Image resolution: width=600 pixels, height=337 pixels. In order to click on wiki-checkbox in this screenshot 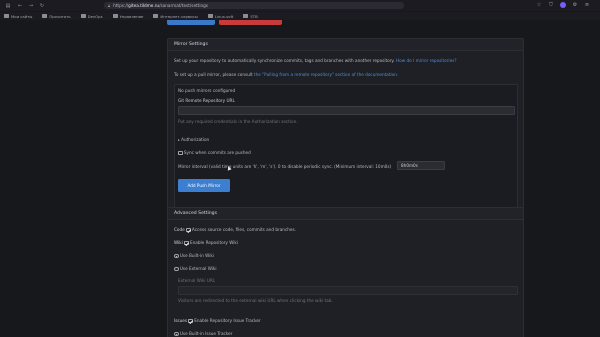, I will do `click(186, 243)`.